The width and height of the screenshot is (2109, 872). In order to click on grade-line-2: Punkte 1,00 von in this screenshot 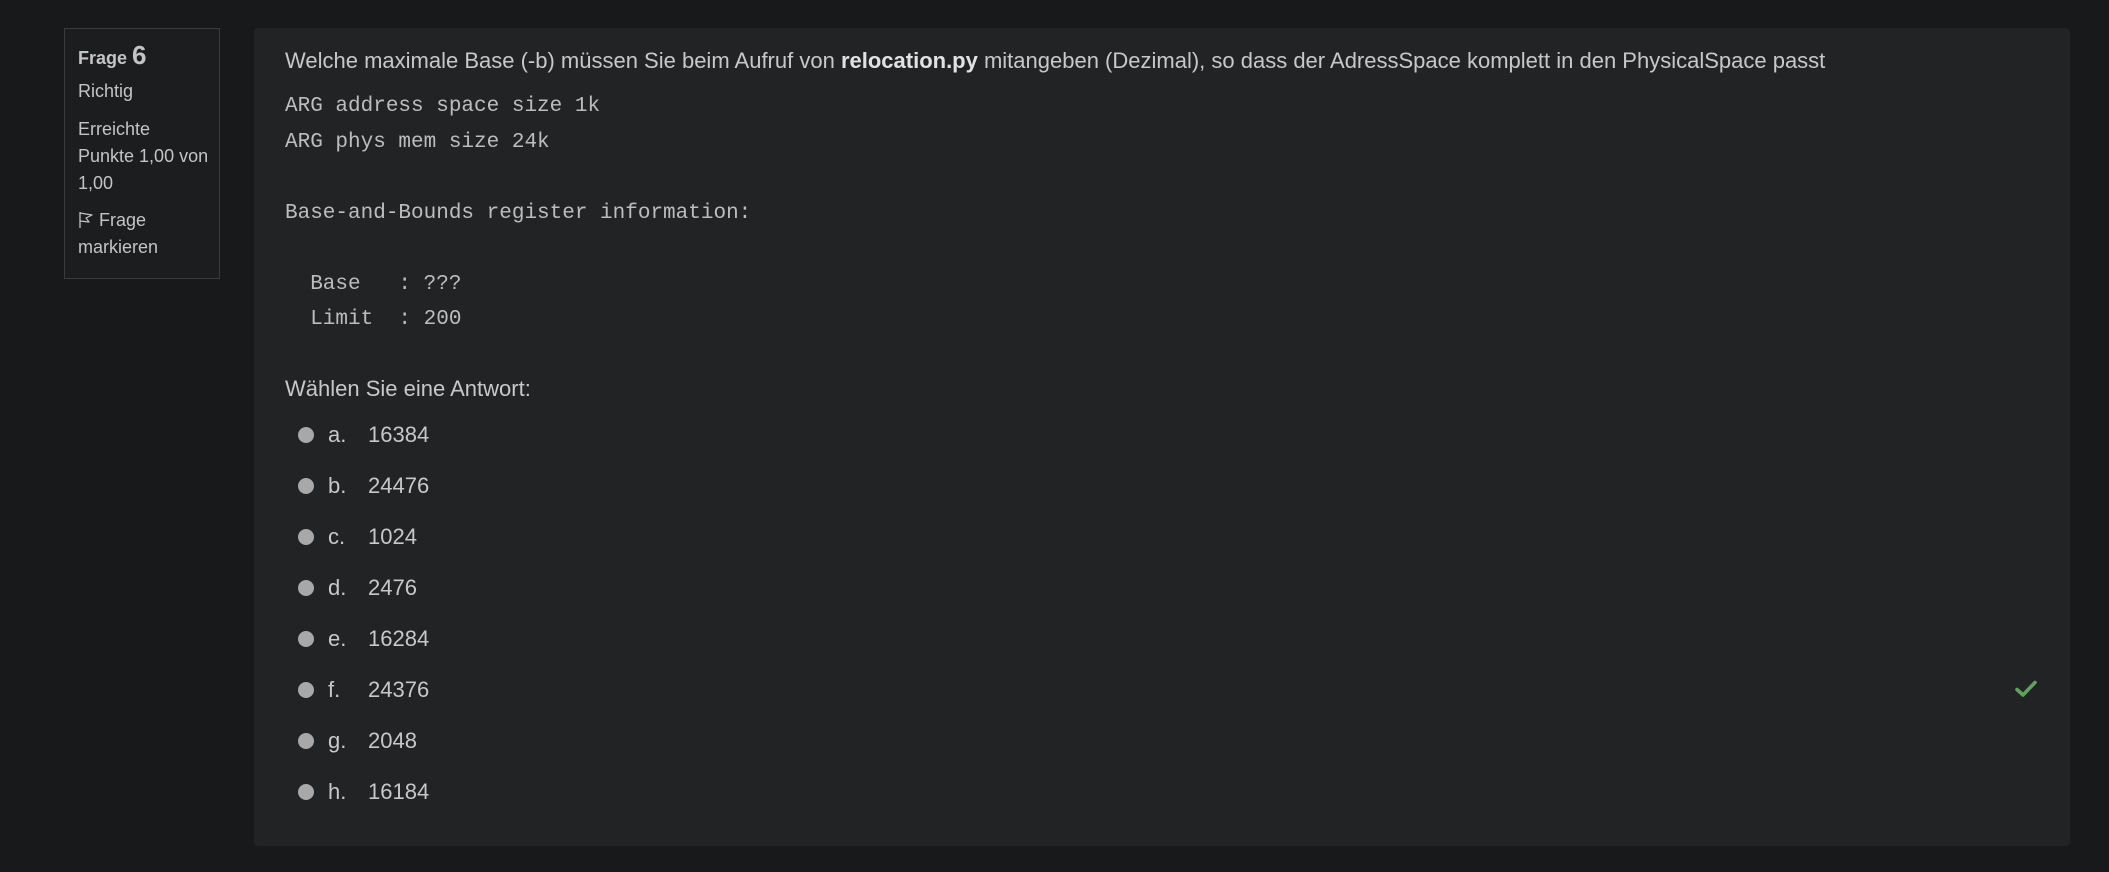, I will do `click(143, 156)`.